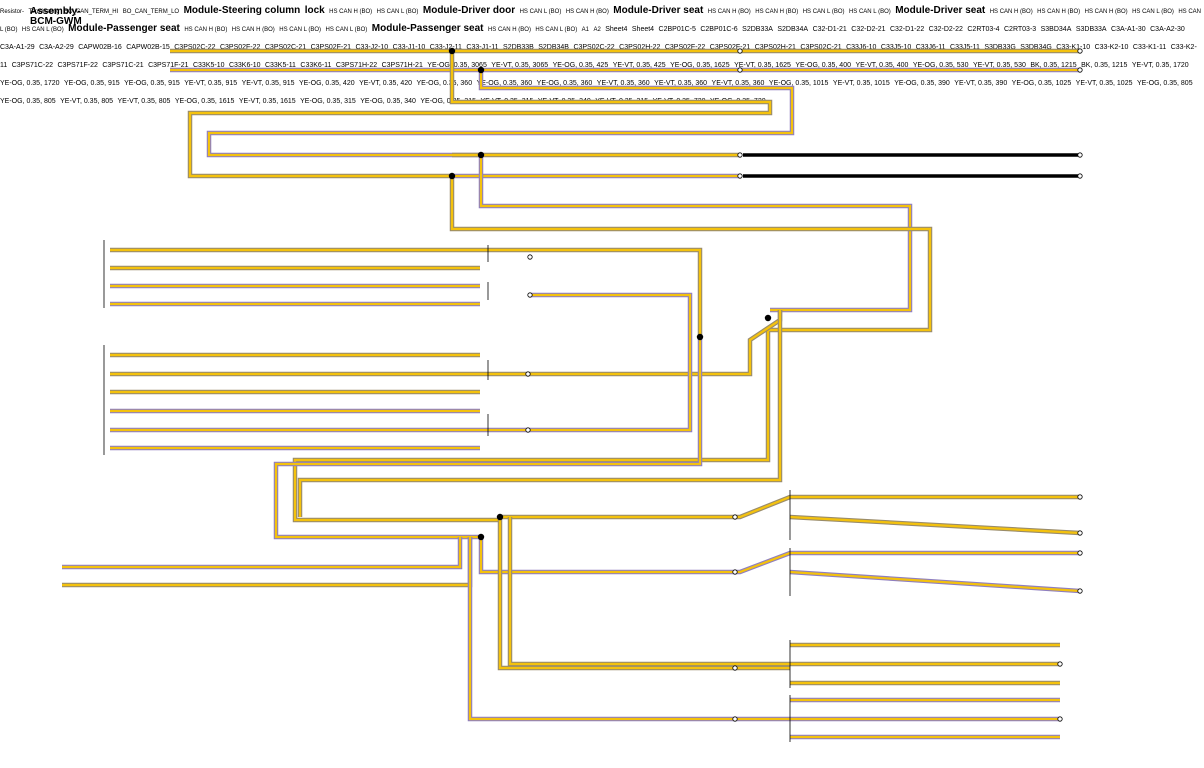  I want to click on bcm-title-line2: BCM-GWM, so click(56, 21).